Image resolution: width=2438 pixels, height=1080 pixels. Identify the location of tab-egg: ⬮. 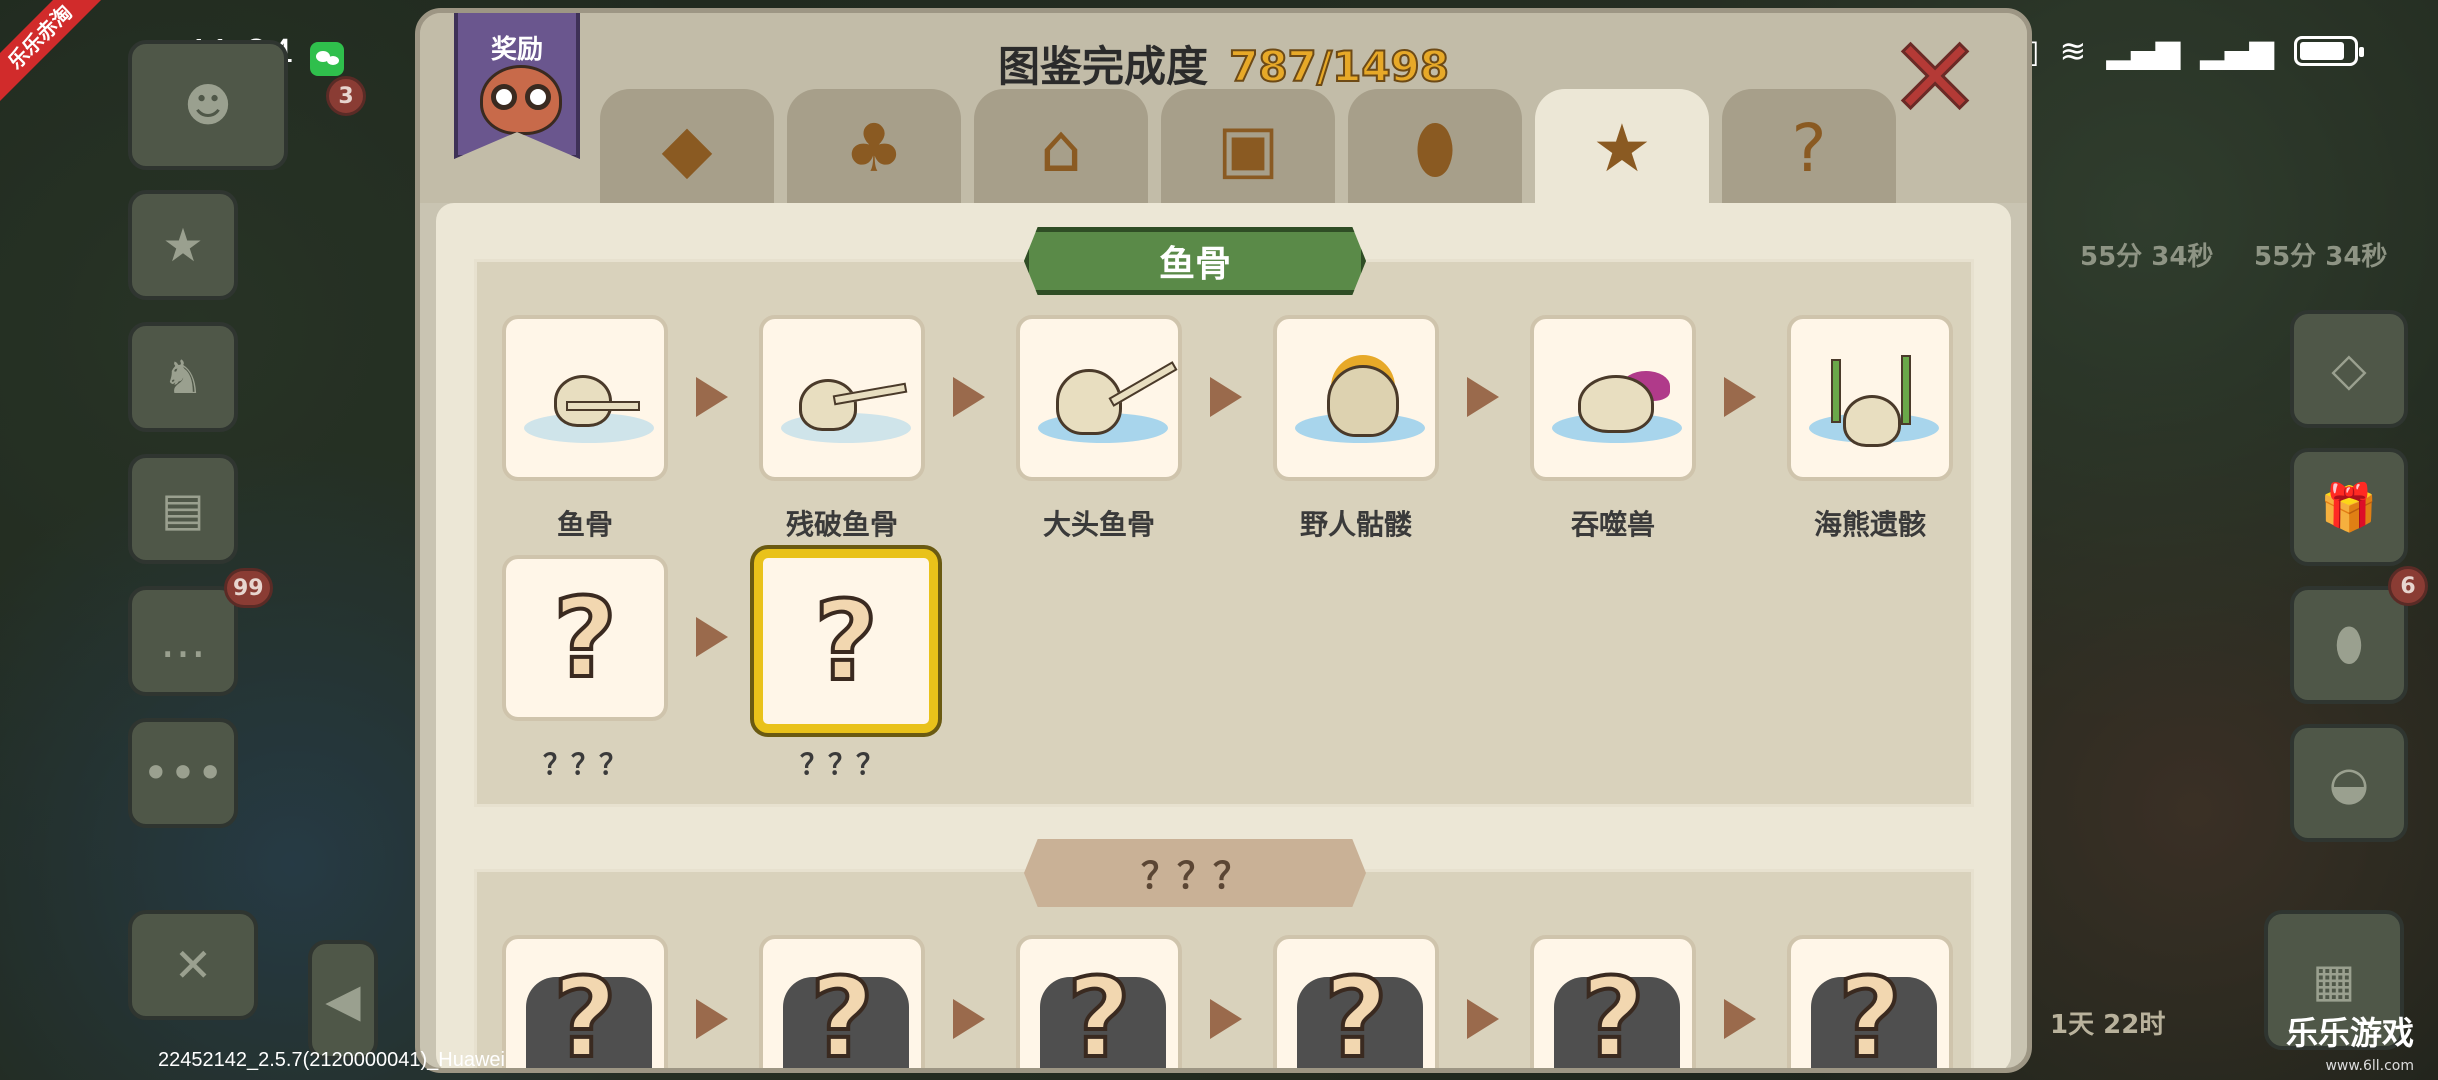
(1435, 149).